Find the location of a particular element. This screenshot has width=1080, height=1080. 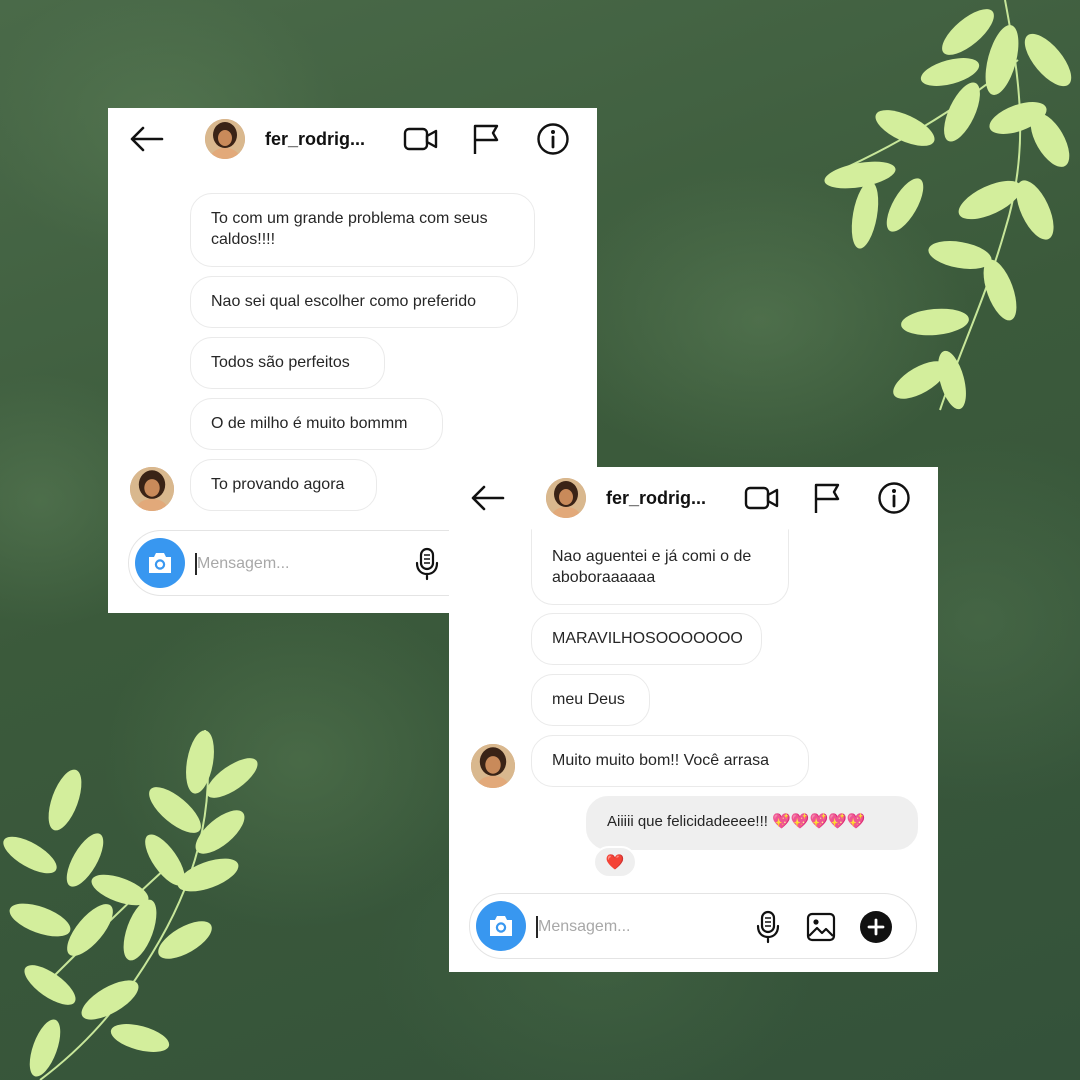

heart-reaction-icon: ❤️ is located at coordinates (615, 862).